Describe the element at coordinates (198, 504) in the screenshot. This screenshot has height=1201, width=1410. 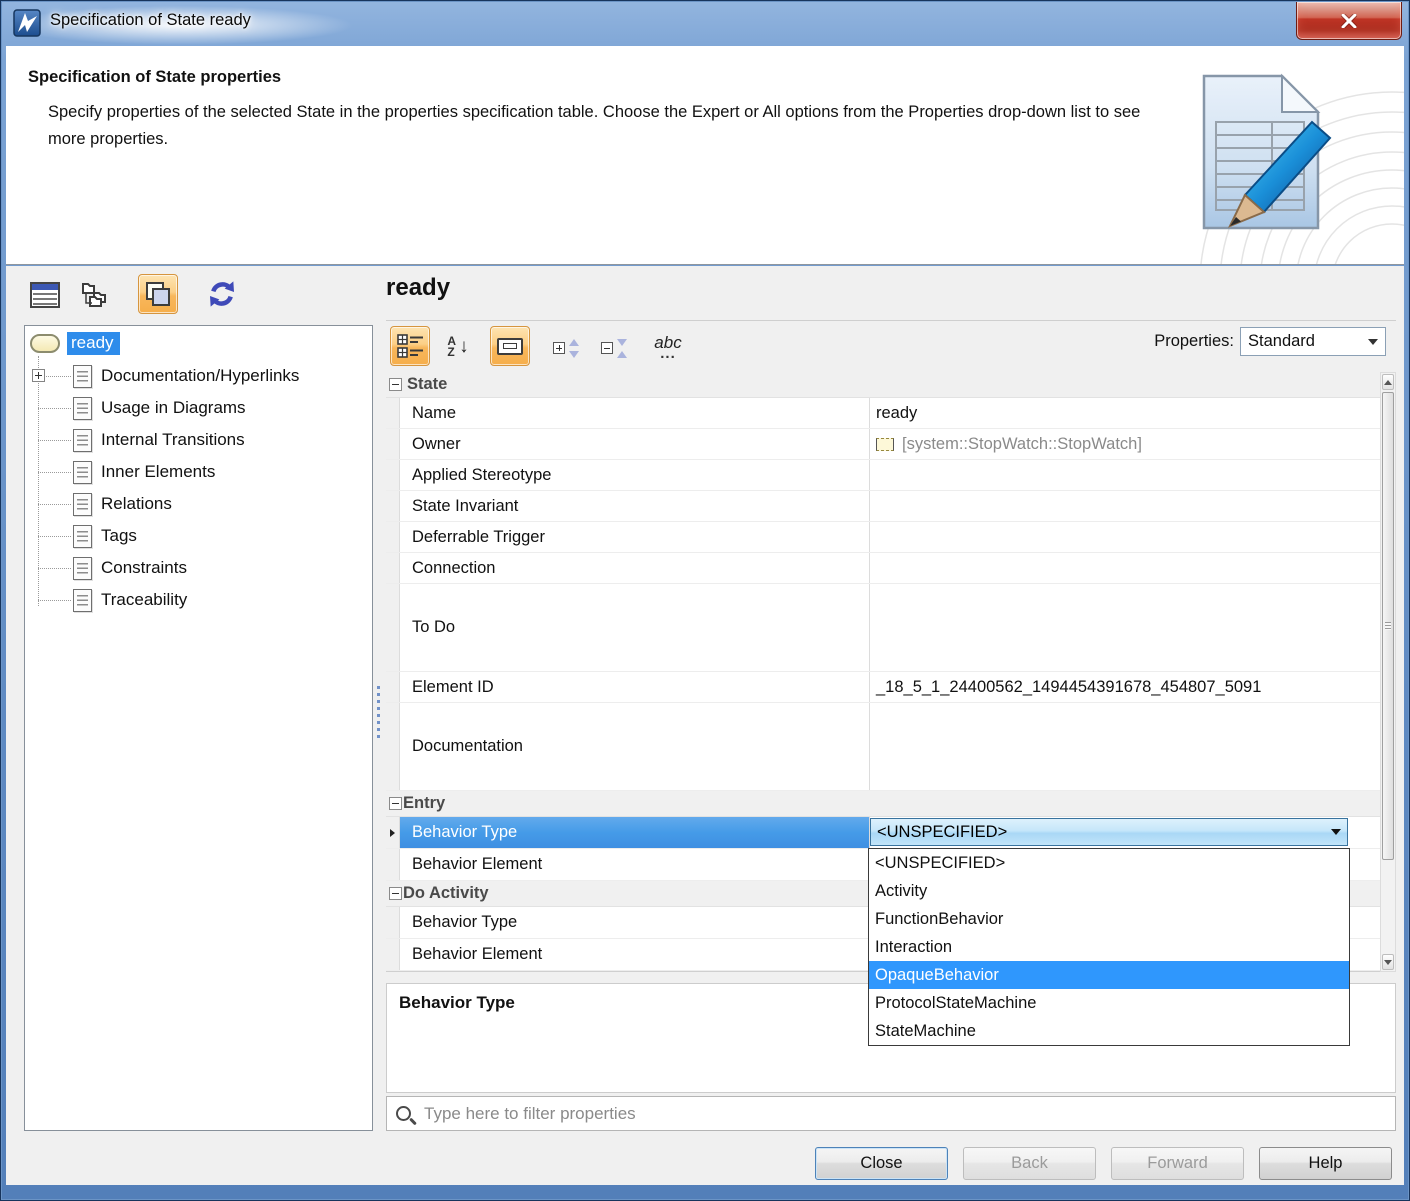
I see `tree-item-relations: Relations` at that location.